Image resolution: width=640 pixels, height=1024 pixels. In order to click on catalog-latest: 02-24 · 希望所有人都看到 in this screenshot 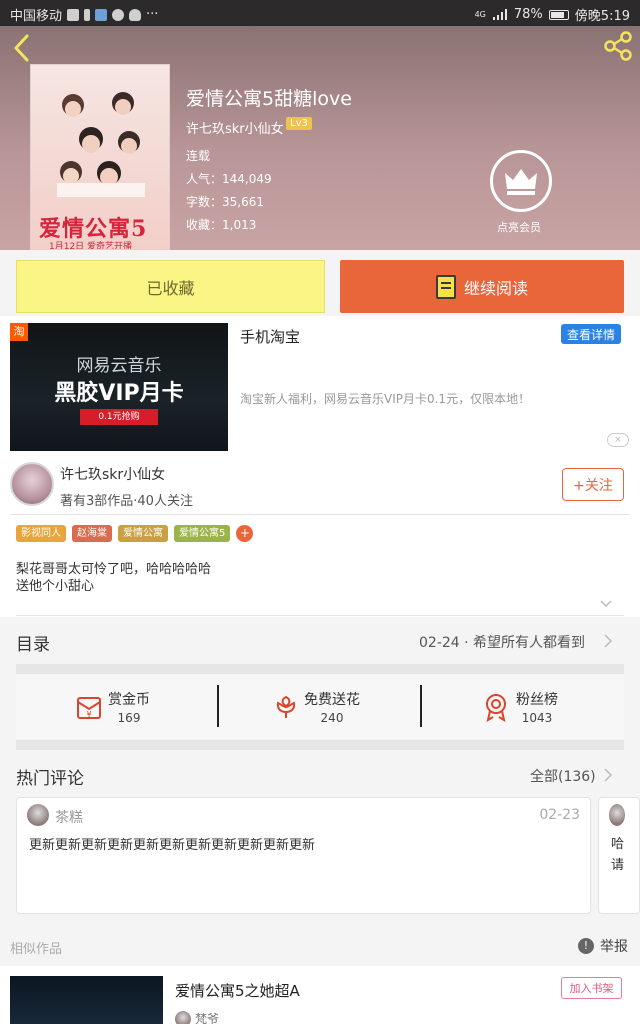, I will do `click(502, 642)`.